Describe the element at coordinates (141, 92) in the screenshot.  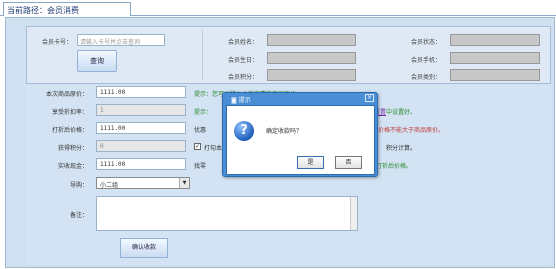
I see `original-price-input: 1111.00` at that location.